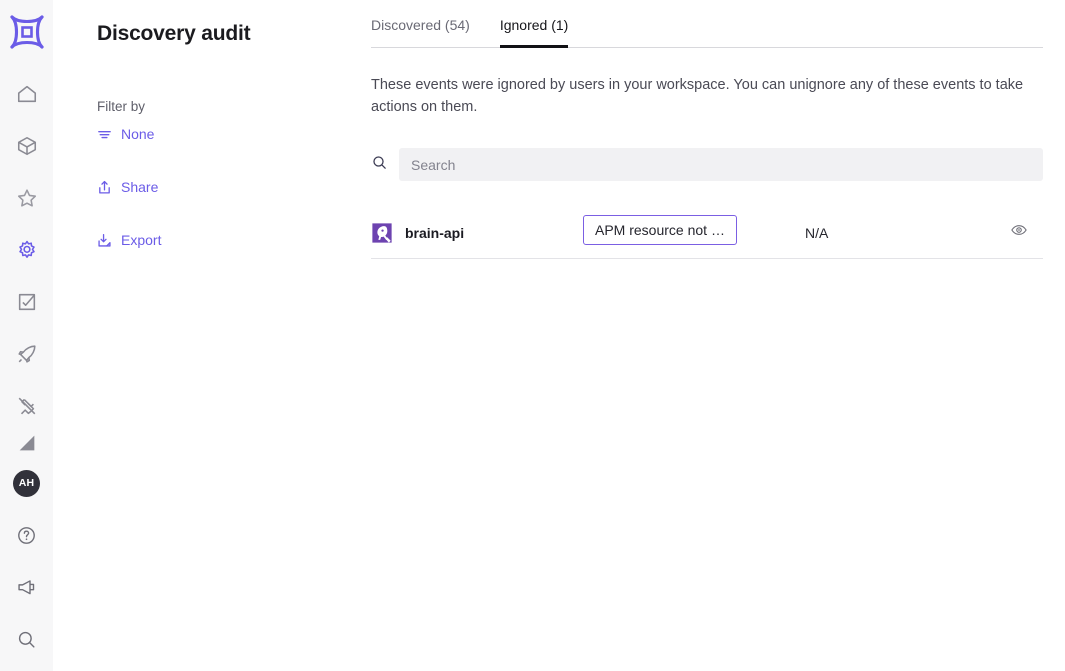  I want to click on rail-item-integrations, so click(26, 406).